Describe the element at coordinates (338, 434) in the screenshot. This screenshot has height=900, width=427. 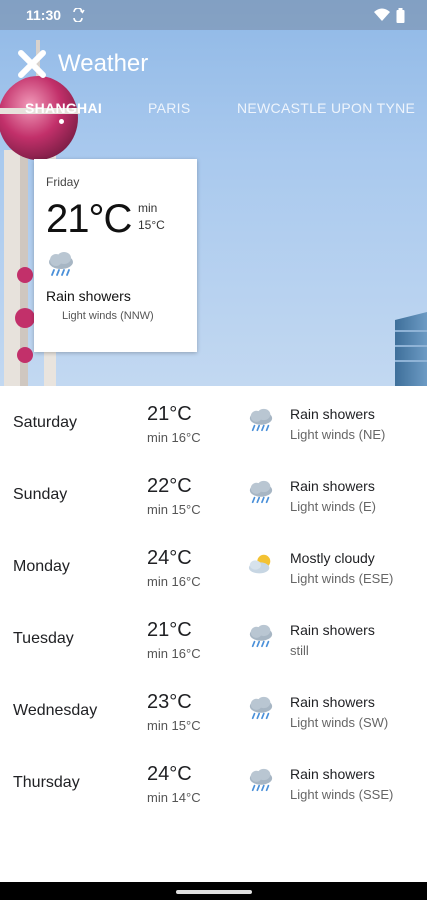
I see `forecast-wind: Light winds (NE)` at that location.